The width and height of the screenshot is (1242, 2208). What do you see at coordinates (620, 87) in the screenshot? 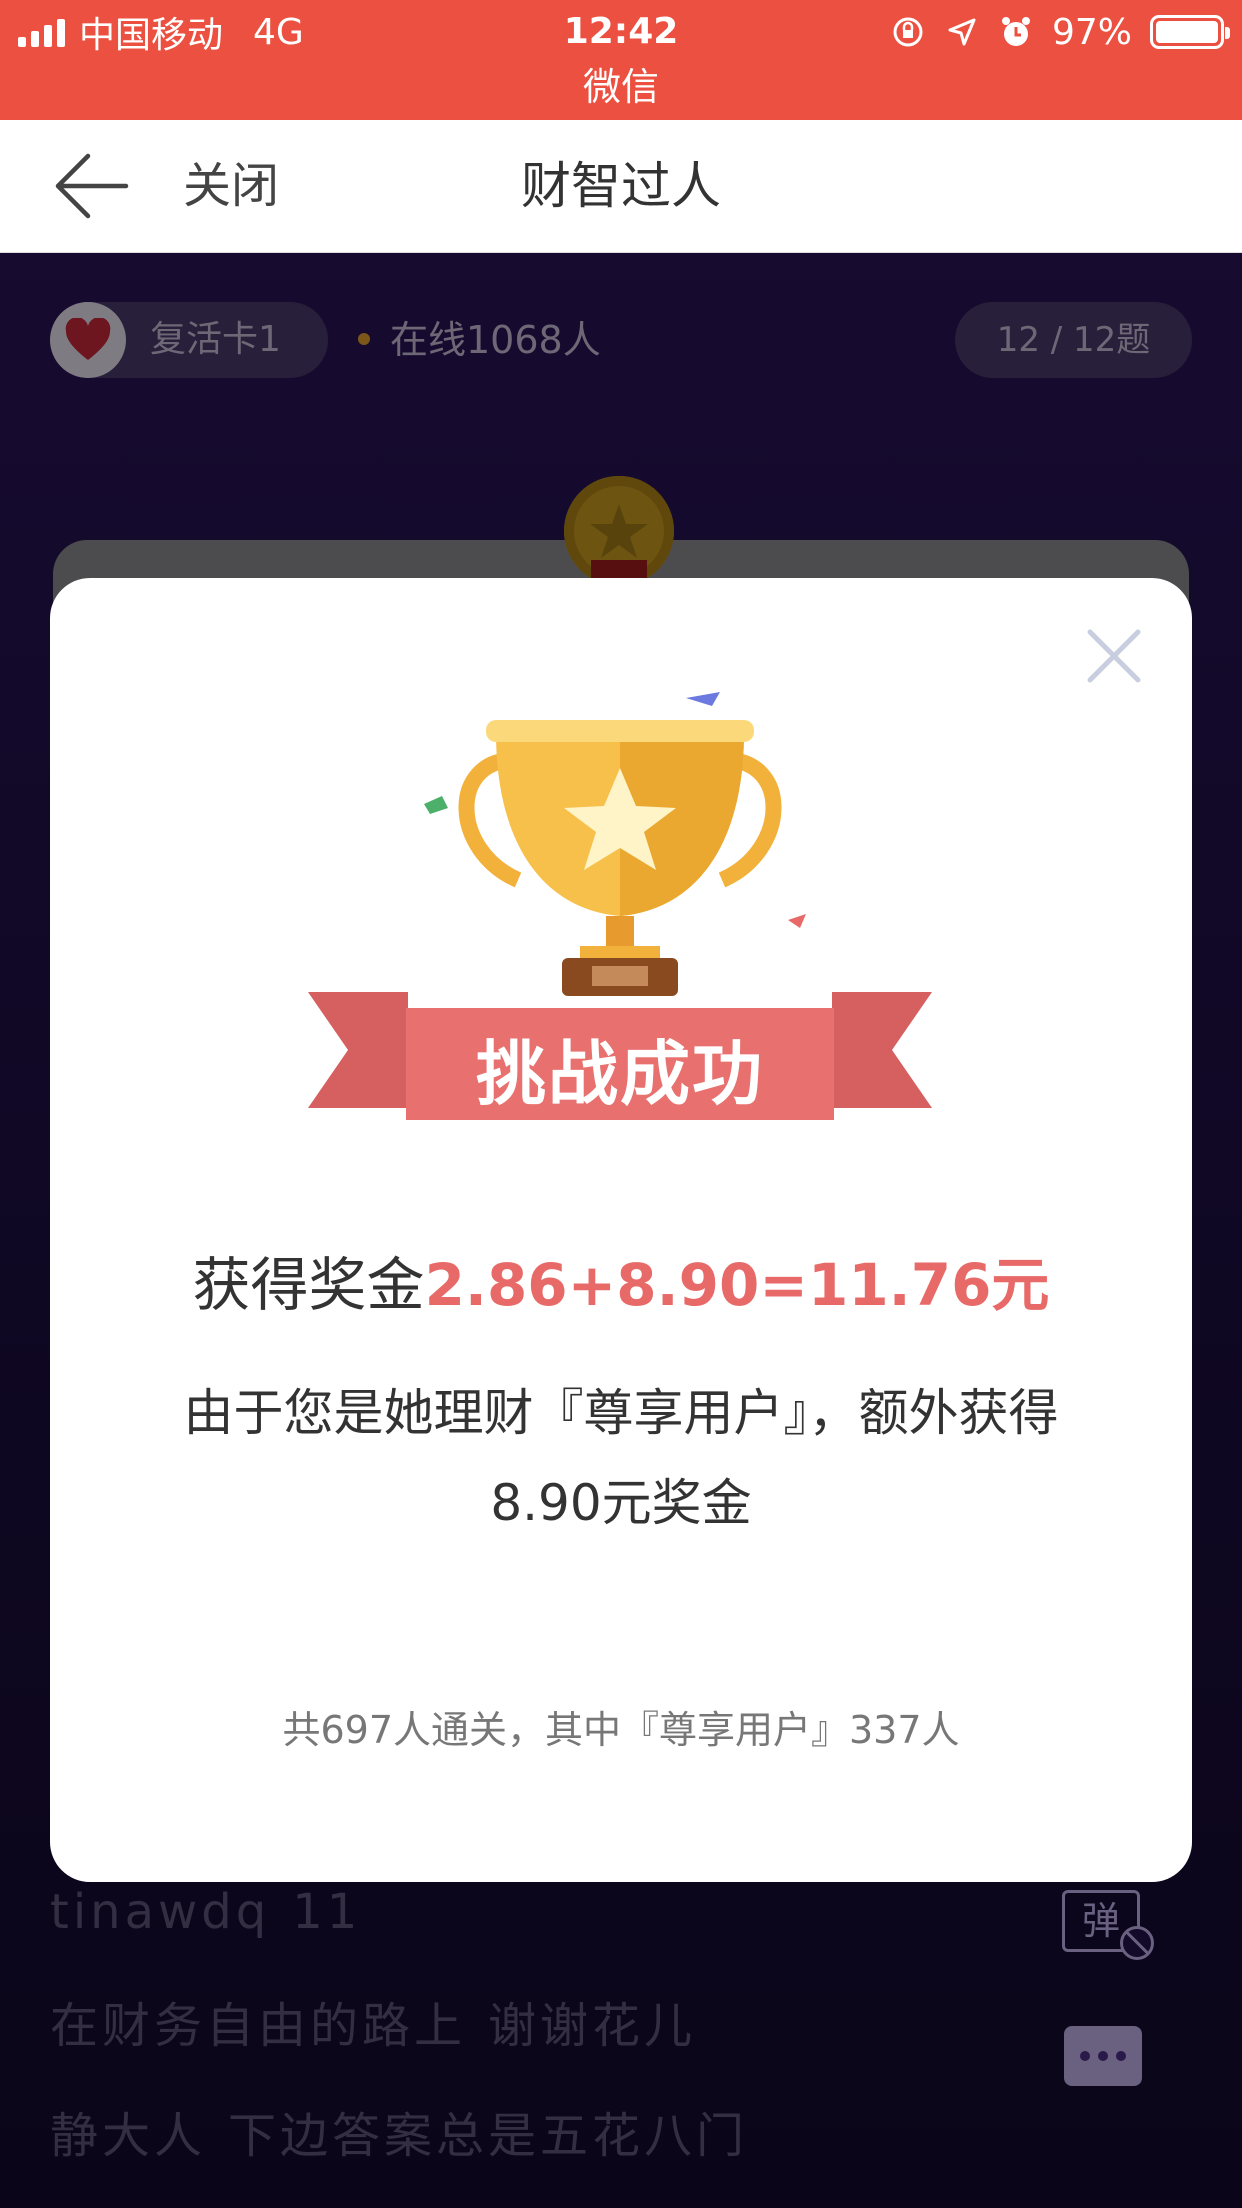
I see `app-name: 微信` at bounding box center [620, 87].